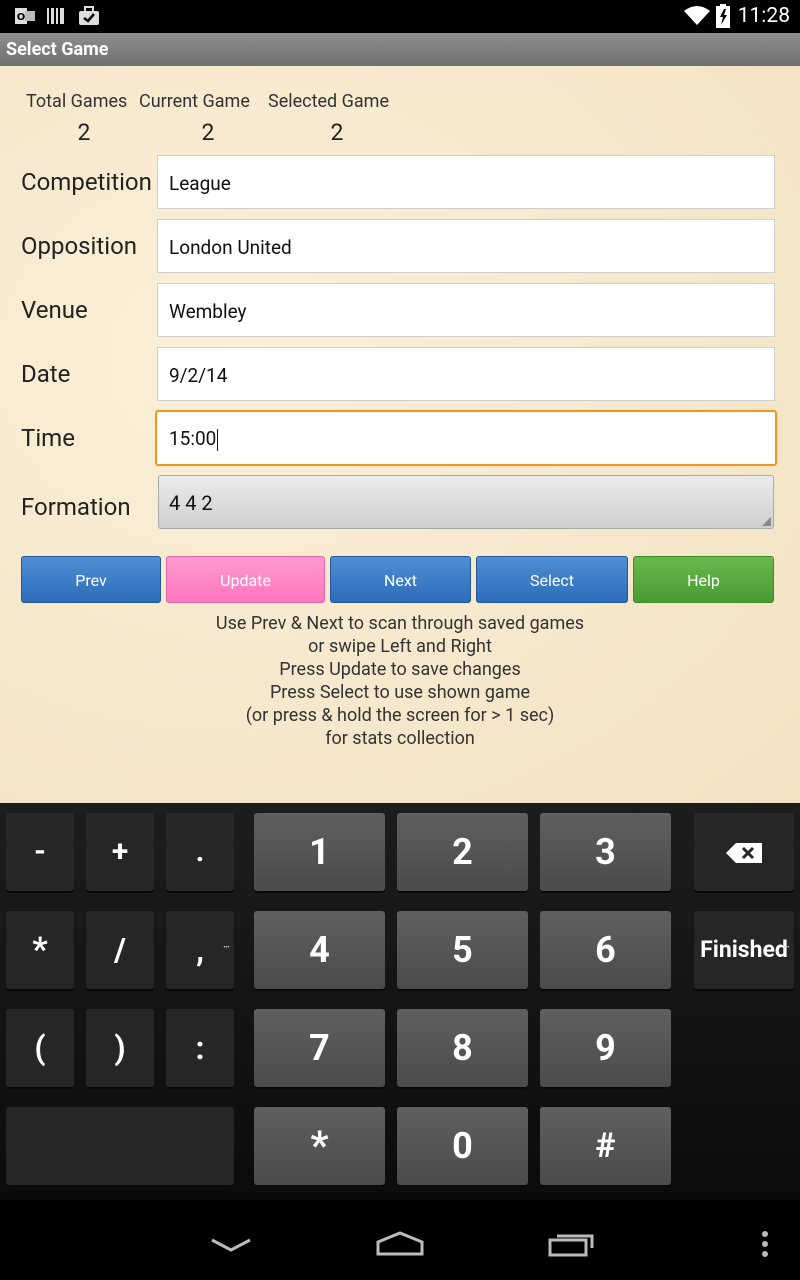 The width and height of the screenshot is (800, 1280). I want to click on app-title-bar: Select Game, so click(400, 49).